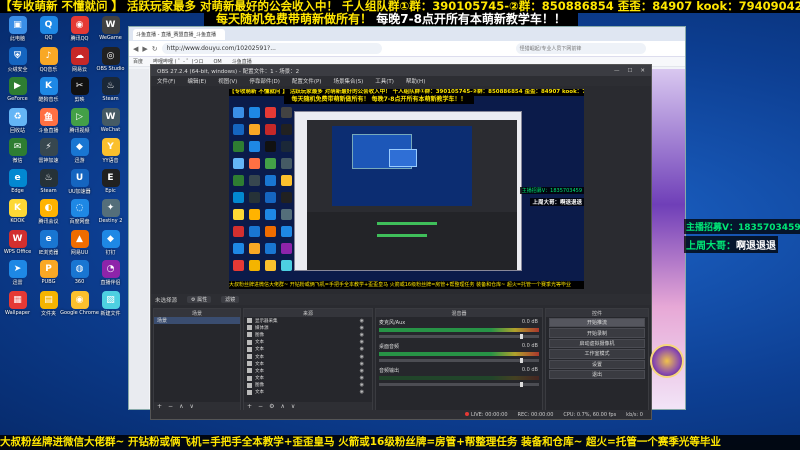 The height and width of the screenshot is (450, 800). What do you see at coordinates (17, 245) in the screenshot?
I see `desktop-icon: W WPS Office` at bounding box center [17, 245].